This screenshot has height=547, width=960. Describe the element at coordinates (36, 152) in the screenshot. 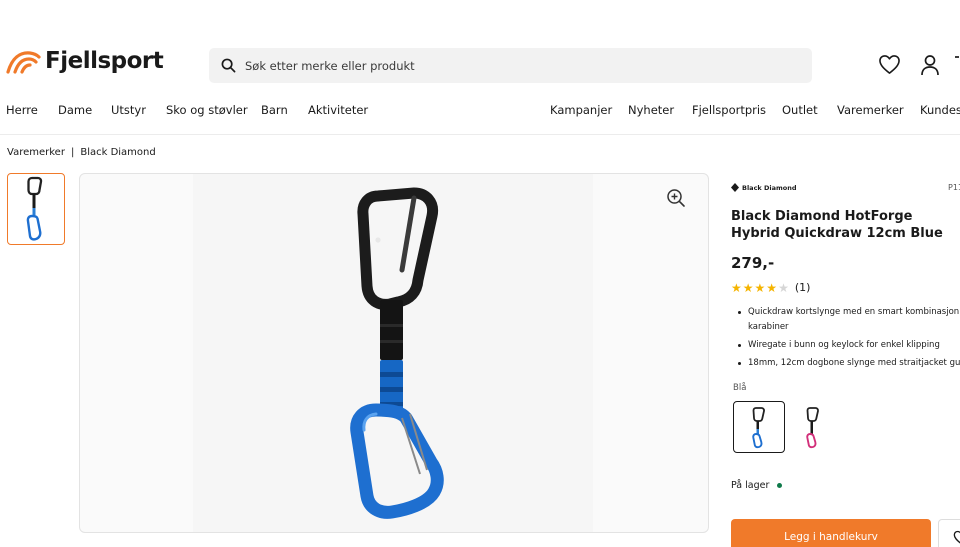

I see `breadcrumb-item-varemerker: Varemerker` at that location.